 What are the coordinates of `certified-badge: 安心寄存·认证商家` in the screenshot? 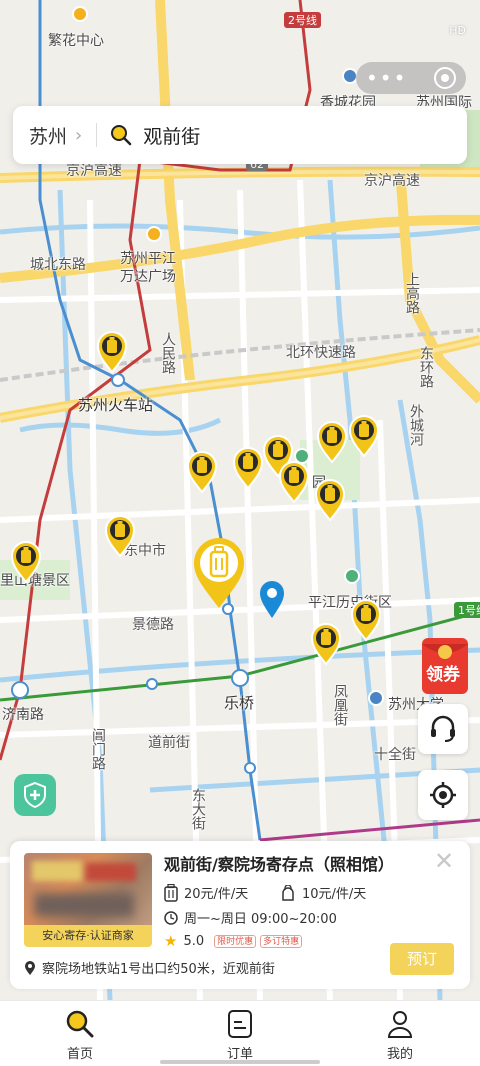 It's located at (88, 936).